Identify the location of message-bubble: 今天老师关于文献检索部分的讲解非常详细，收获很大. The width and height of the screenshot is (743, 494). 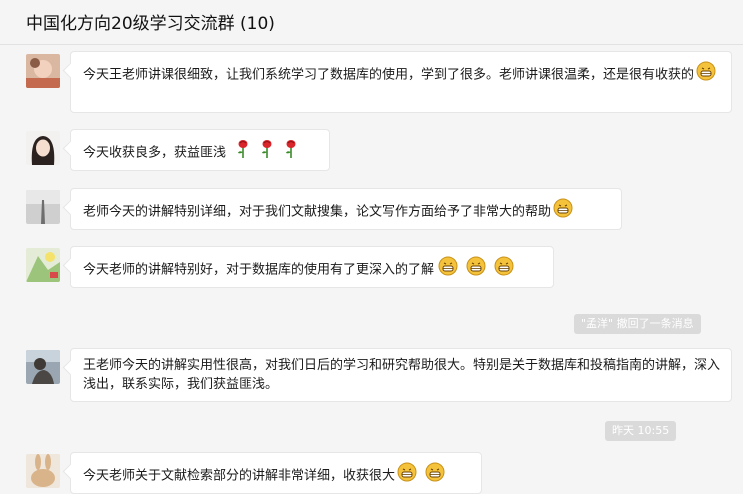
(276, 473).